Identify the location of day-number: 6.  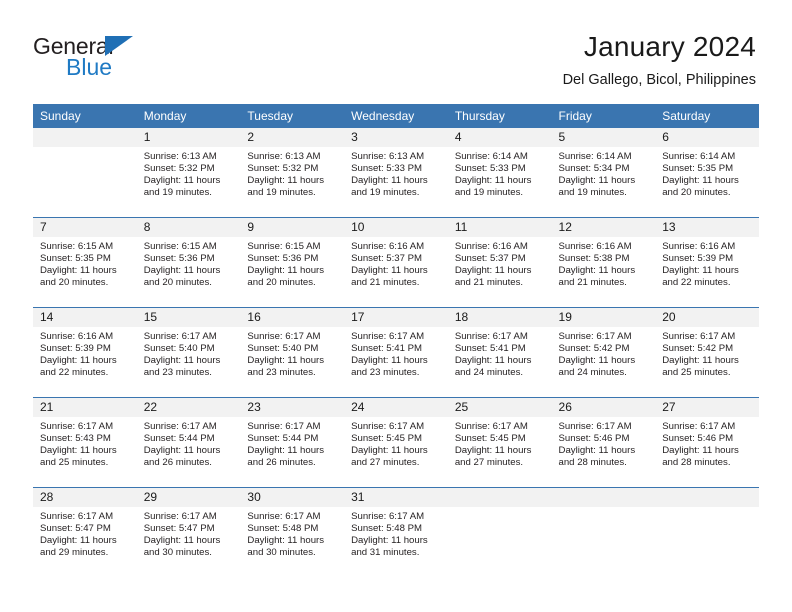
(707, 137).